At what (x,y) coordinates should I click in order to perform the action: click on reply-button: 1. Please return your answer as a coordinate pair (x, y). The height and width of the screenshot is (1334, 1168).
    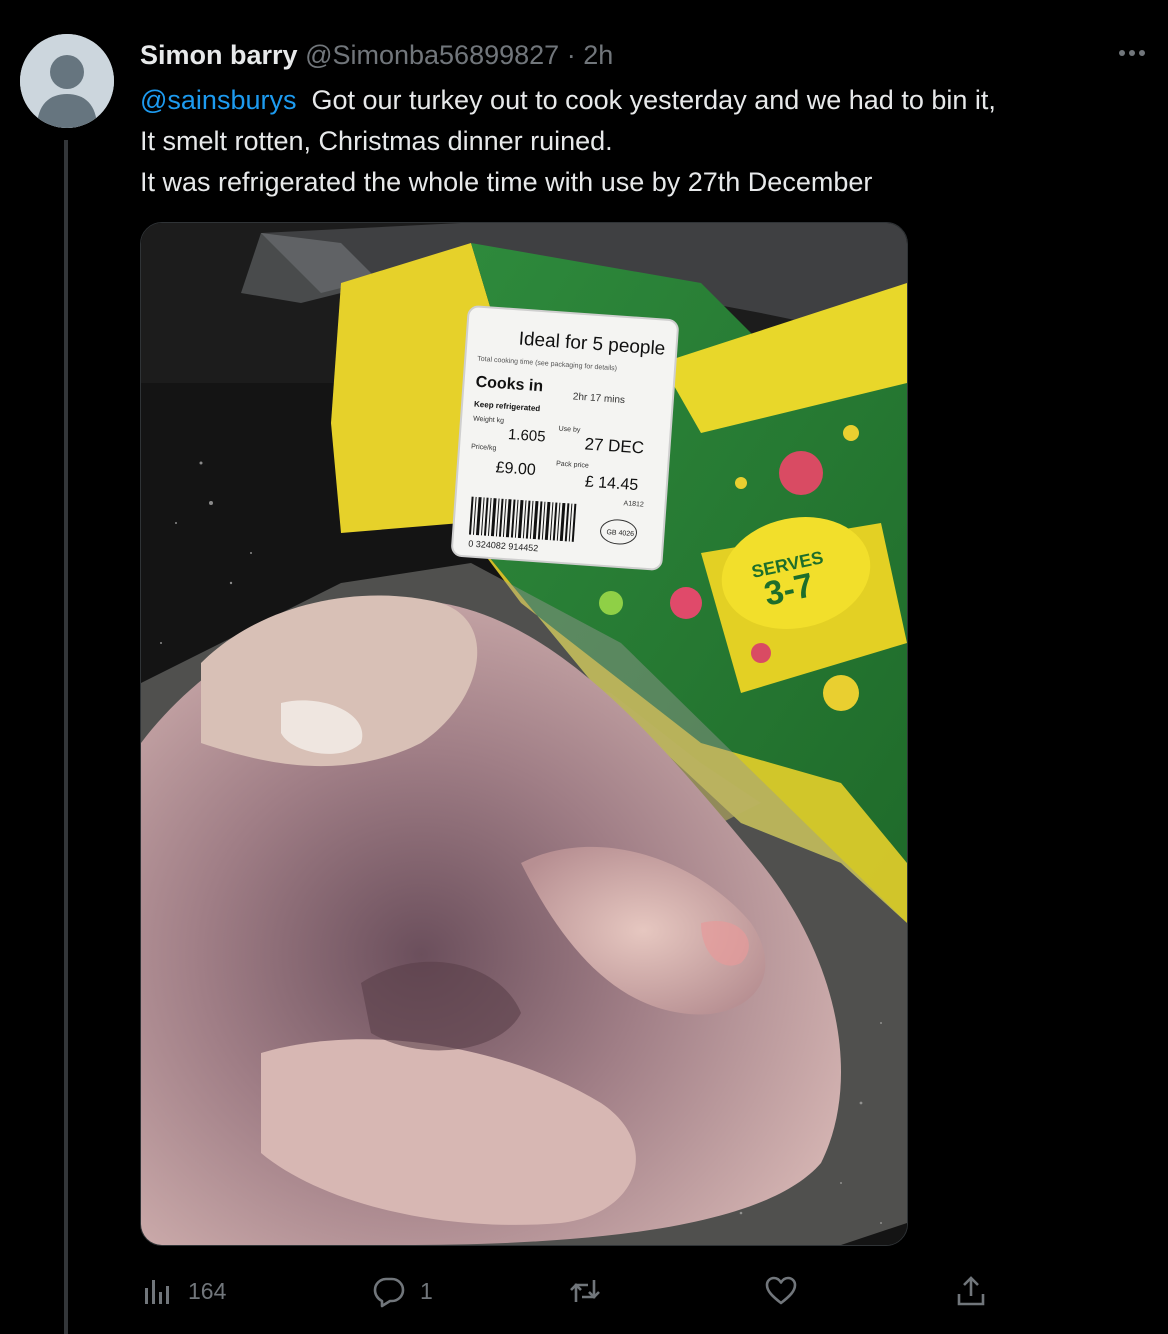
    Looking at the image, I should click on (402, 1291).